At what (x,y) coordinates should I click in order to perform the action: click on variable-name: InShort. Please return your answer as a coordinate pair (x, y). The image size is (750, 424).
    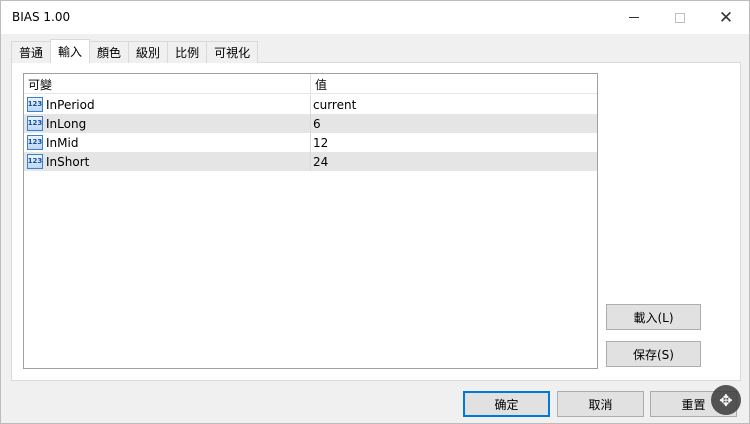
    Looking at the image, I should click on (68, 161).